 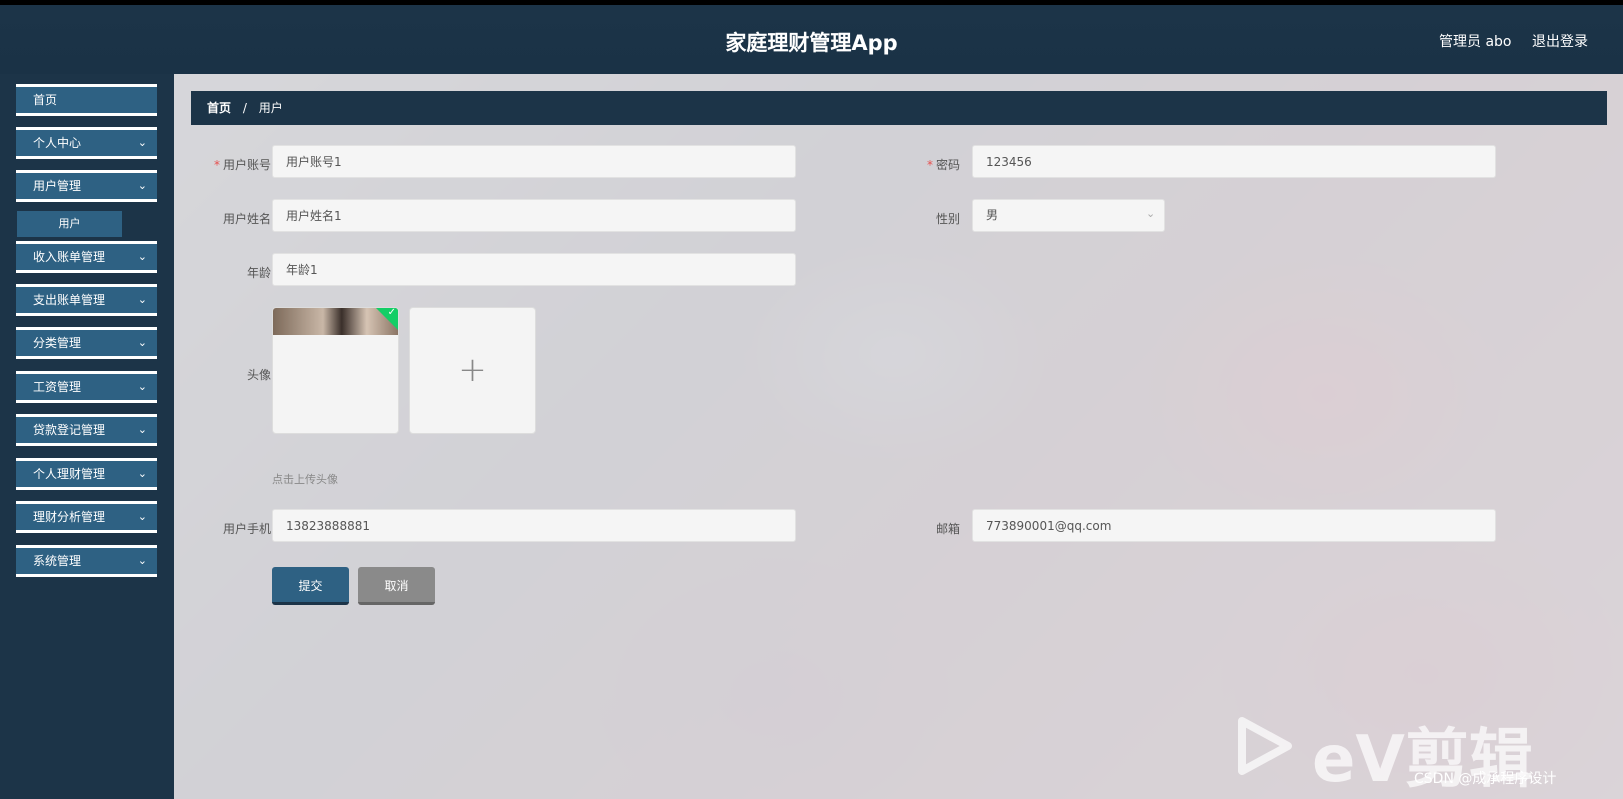 I want to click on header-bar: 家庭理财管理App 管理员 abo 退出登录, so click(x=811, y=39).